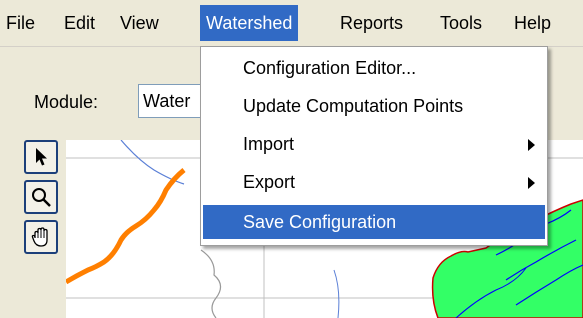 The width and height of the screenshot is (583, 318). I want to click on pointer-arrow-icon, so click(41, 157).